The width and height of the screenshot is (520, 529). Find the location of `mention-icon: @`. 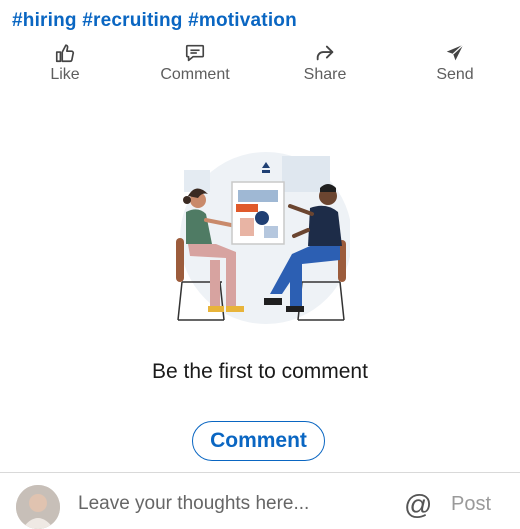

mention-icon: @ is located at coordinates (418, 505).